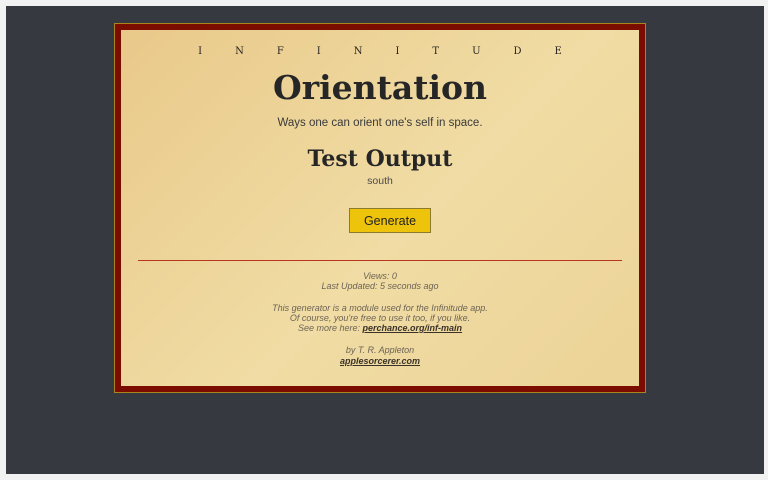 This screenshot has width=768, height=480. Describe the element at coordinates (380, 350) in the screenshot. I see `author-byline: by T. R. Appleton` at that location.